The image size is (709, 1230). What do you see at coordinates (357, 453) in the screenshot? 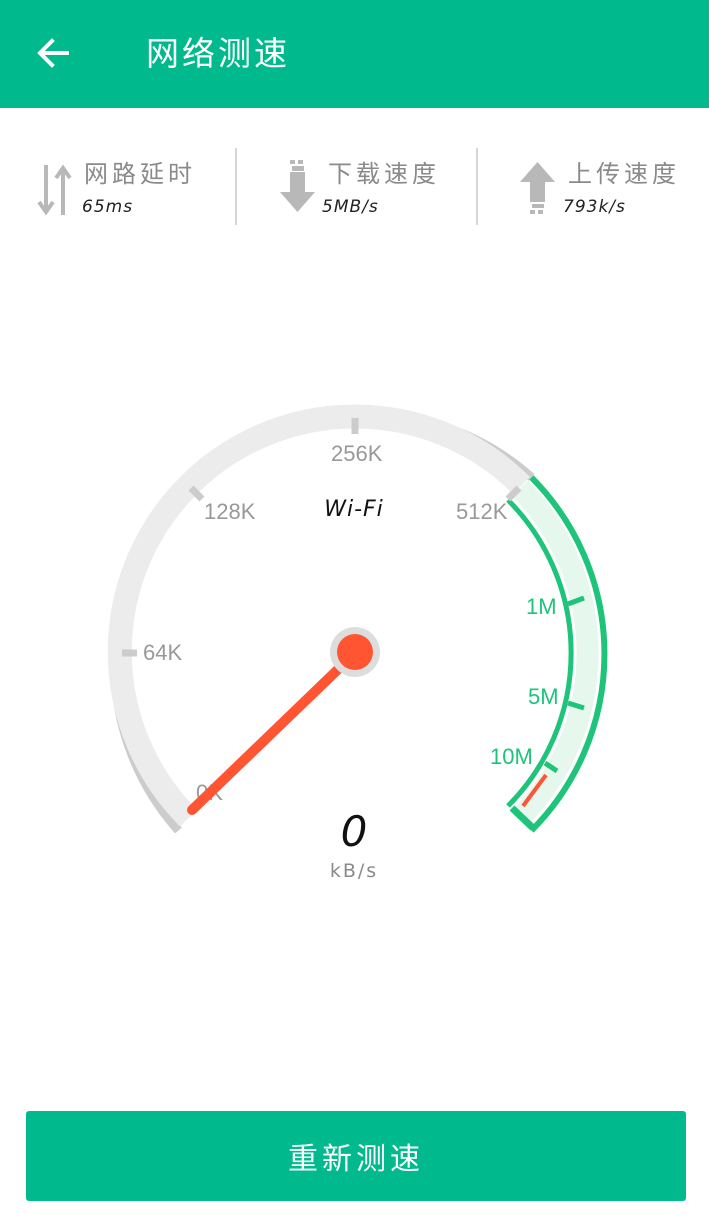
I see `gauge-label-256k: 256K` at bounding box center [357, 453].